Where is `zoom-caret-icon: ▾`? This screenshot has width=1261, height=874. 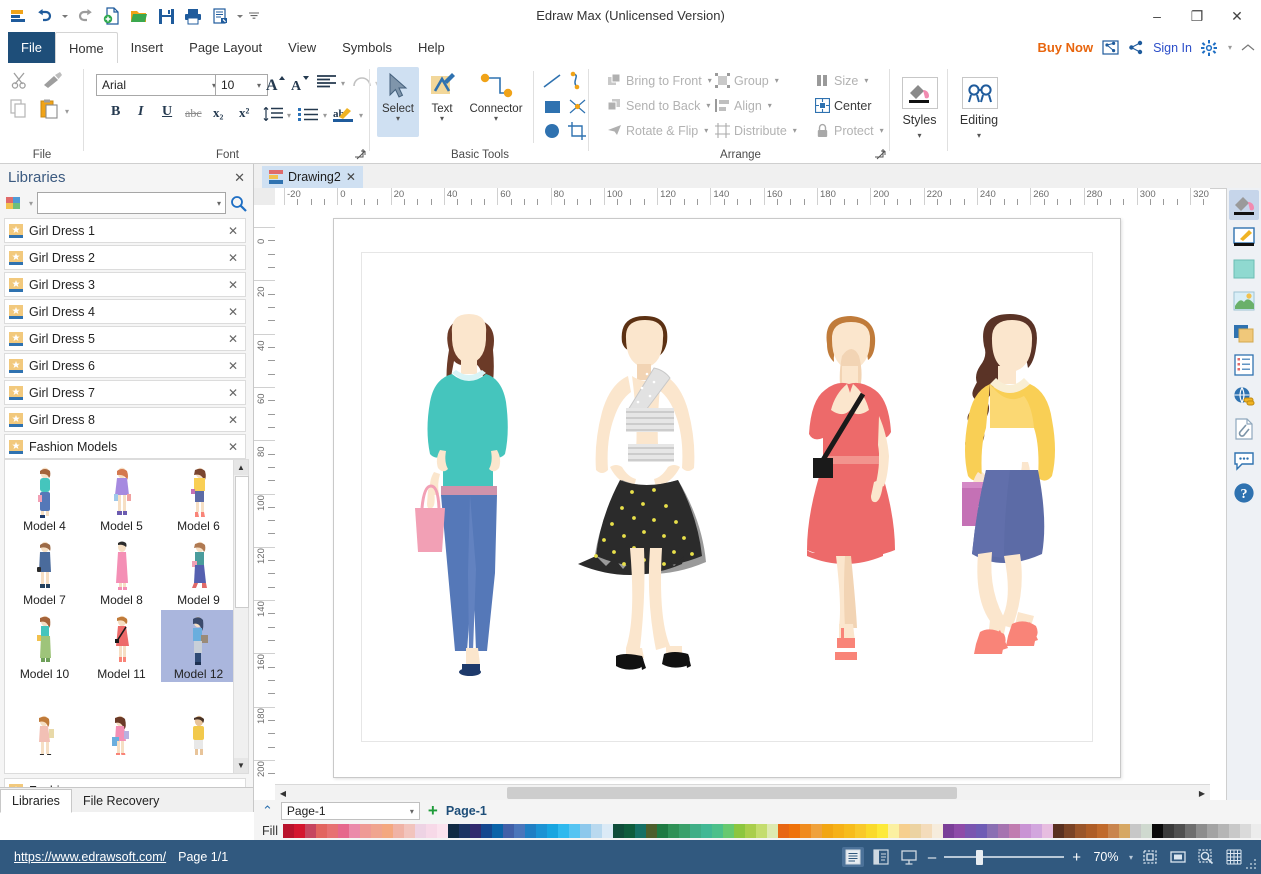
zoom-caret-icon: ▾ is located at coordinates (1131, 857).